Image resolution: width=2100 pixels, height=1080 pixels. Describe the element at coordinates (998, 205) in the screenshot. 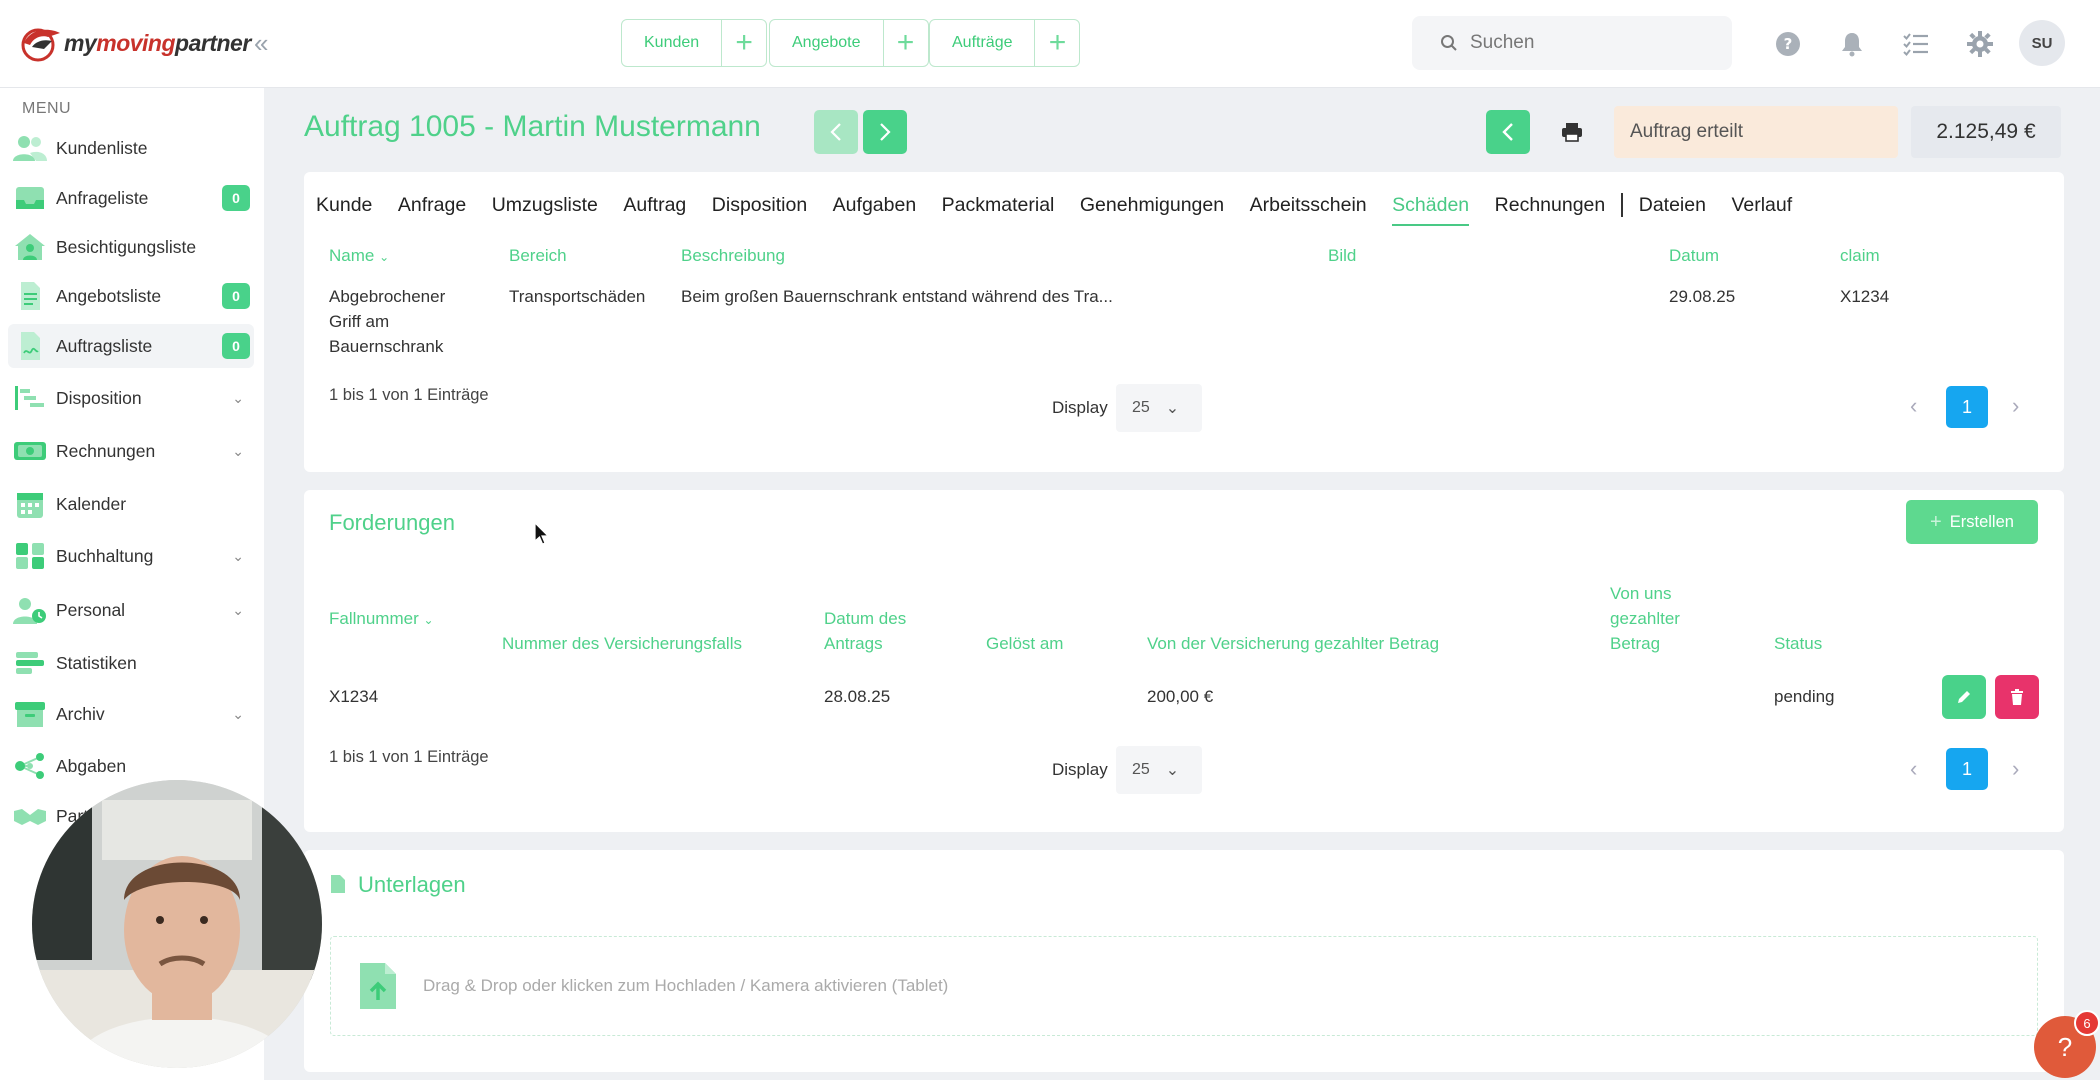

I see `tab-packmaterial: Packmaterial` at that location.